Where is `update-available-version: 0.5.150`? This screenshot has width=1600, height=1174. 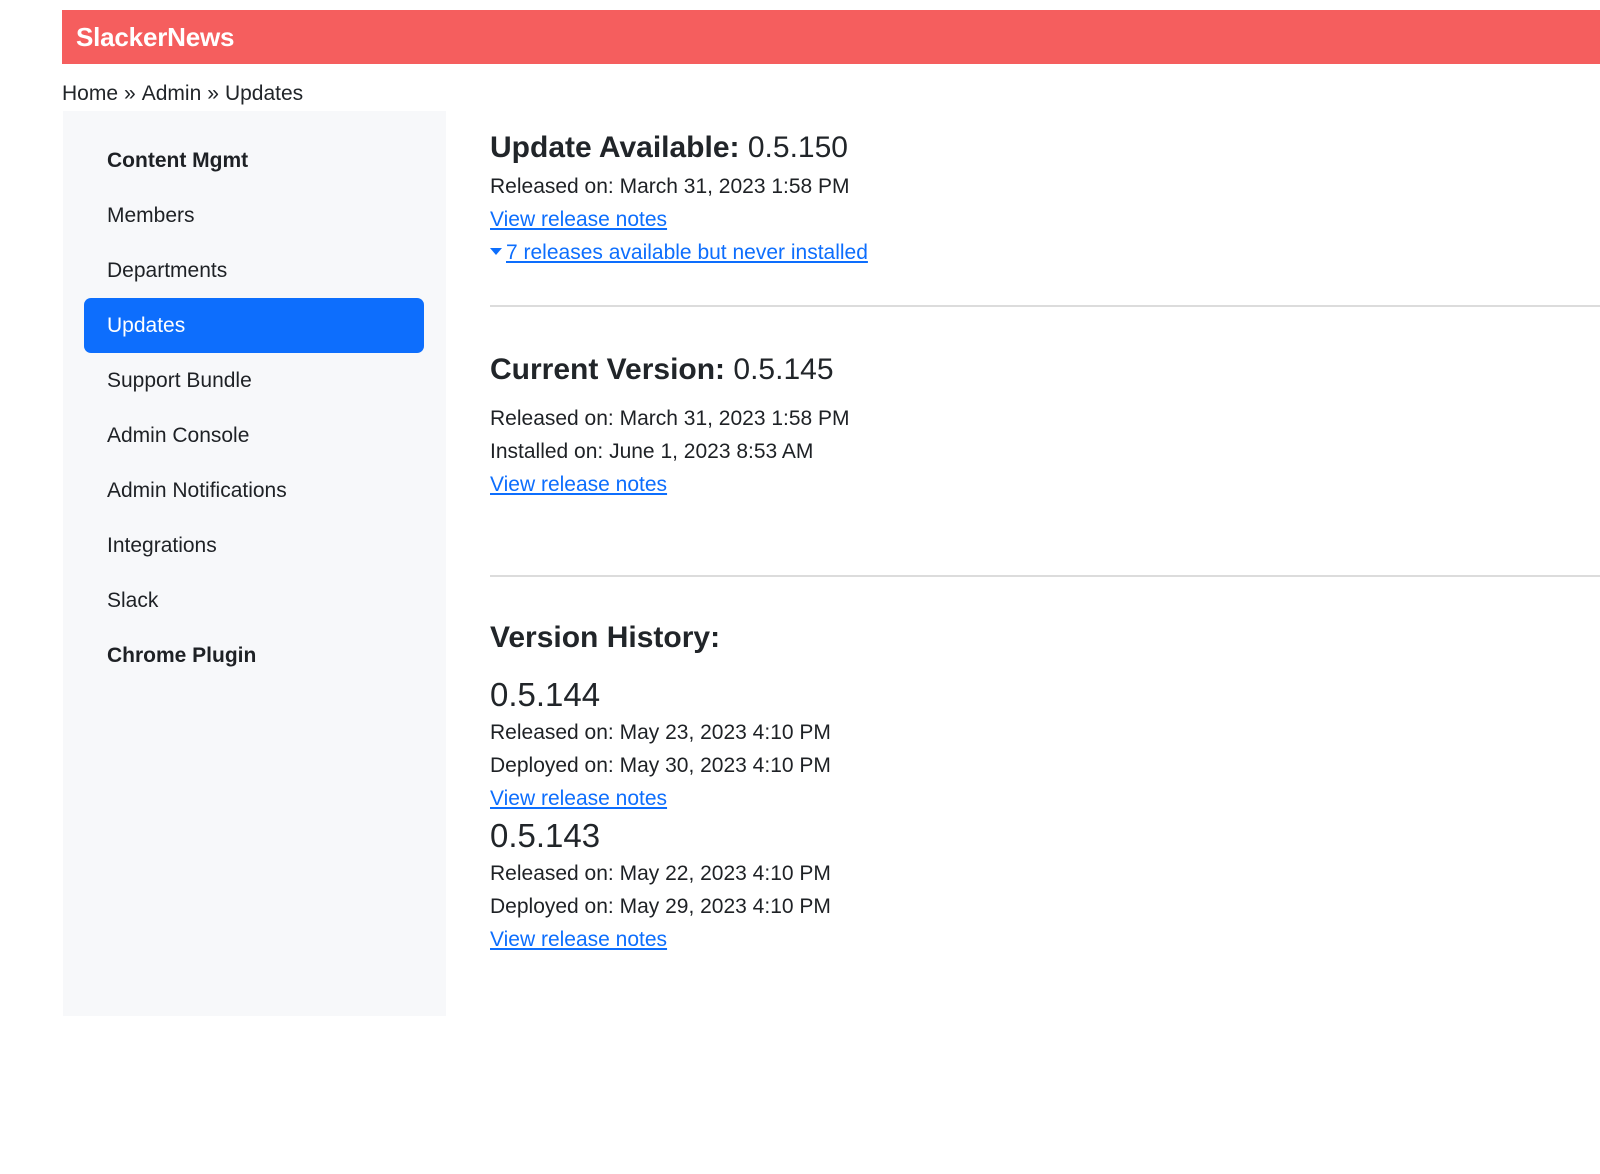
update-available-version: 0.5.150 is located at coordinates (797, 147).